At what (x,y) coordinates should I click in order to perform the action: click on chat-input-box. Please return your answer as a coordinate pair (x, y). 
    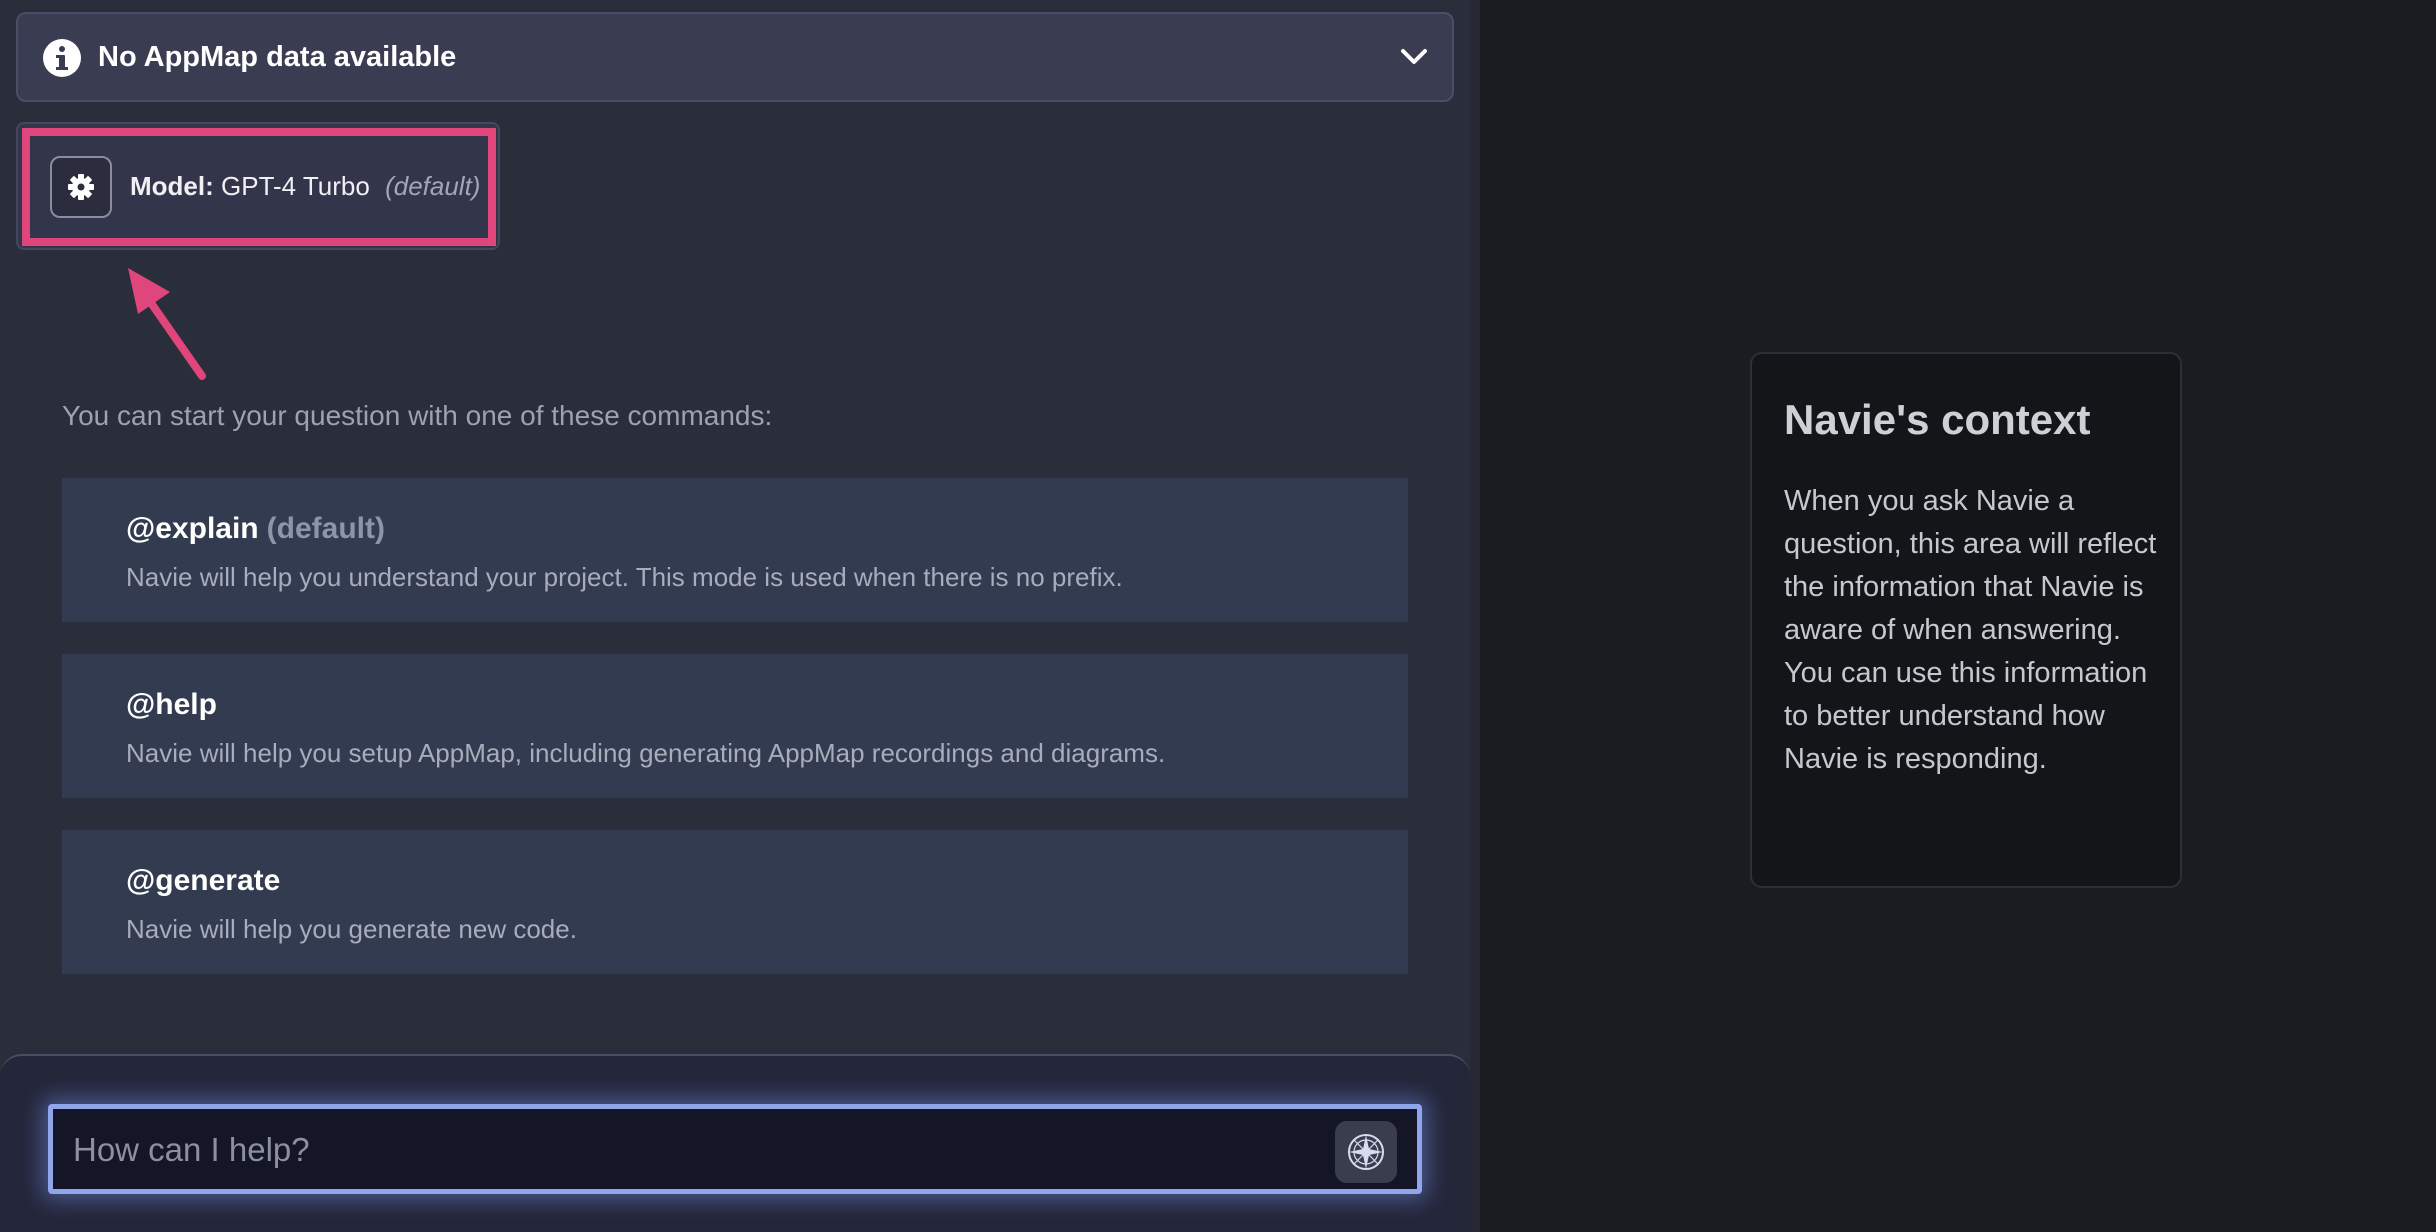
    Looking at the image, I should click on (735, 1149).